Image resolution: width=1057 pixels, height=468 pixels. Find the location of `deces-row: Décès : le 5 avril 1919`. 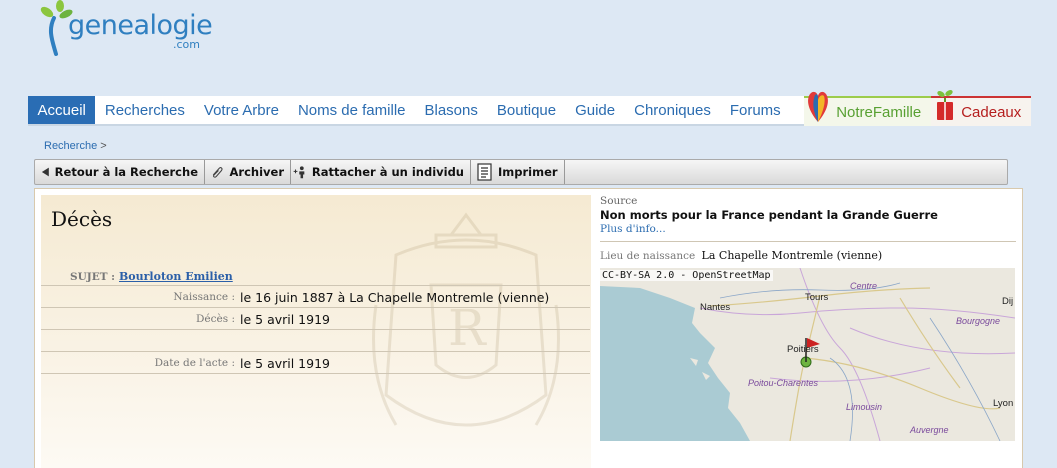

deces-row: Décès : le 5 avril 1919 is located at coordinates (315, 319).